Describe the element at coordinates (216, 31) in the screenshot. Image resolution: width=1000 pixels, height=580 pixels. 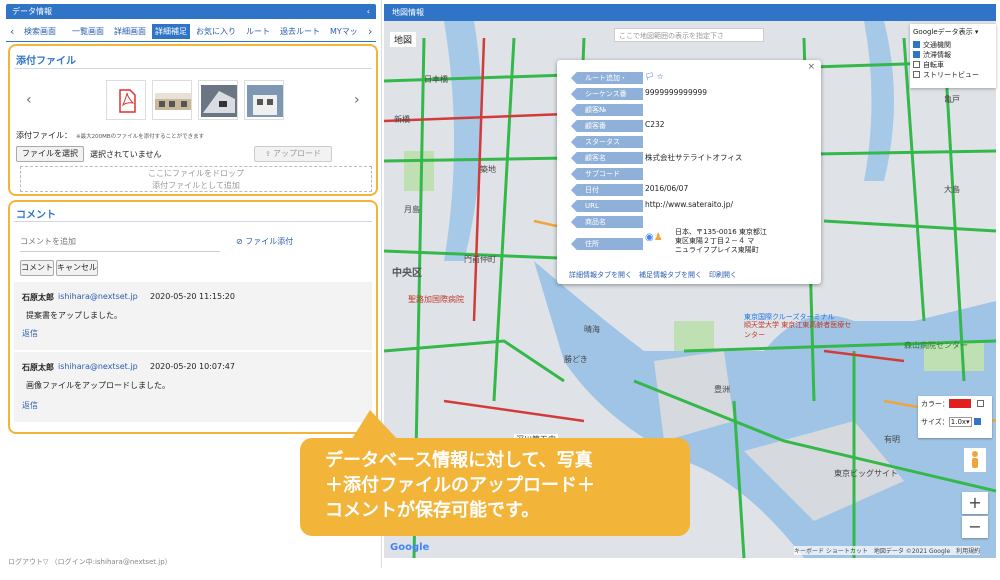
I see `tab-favorites: お気に入り` at that location.